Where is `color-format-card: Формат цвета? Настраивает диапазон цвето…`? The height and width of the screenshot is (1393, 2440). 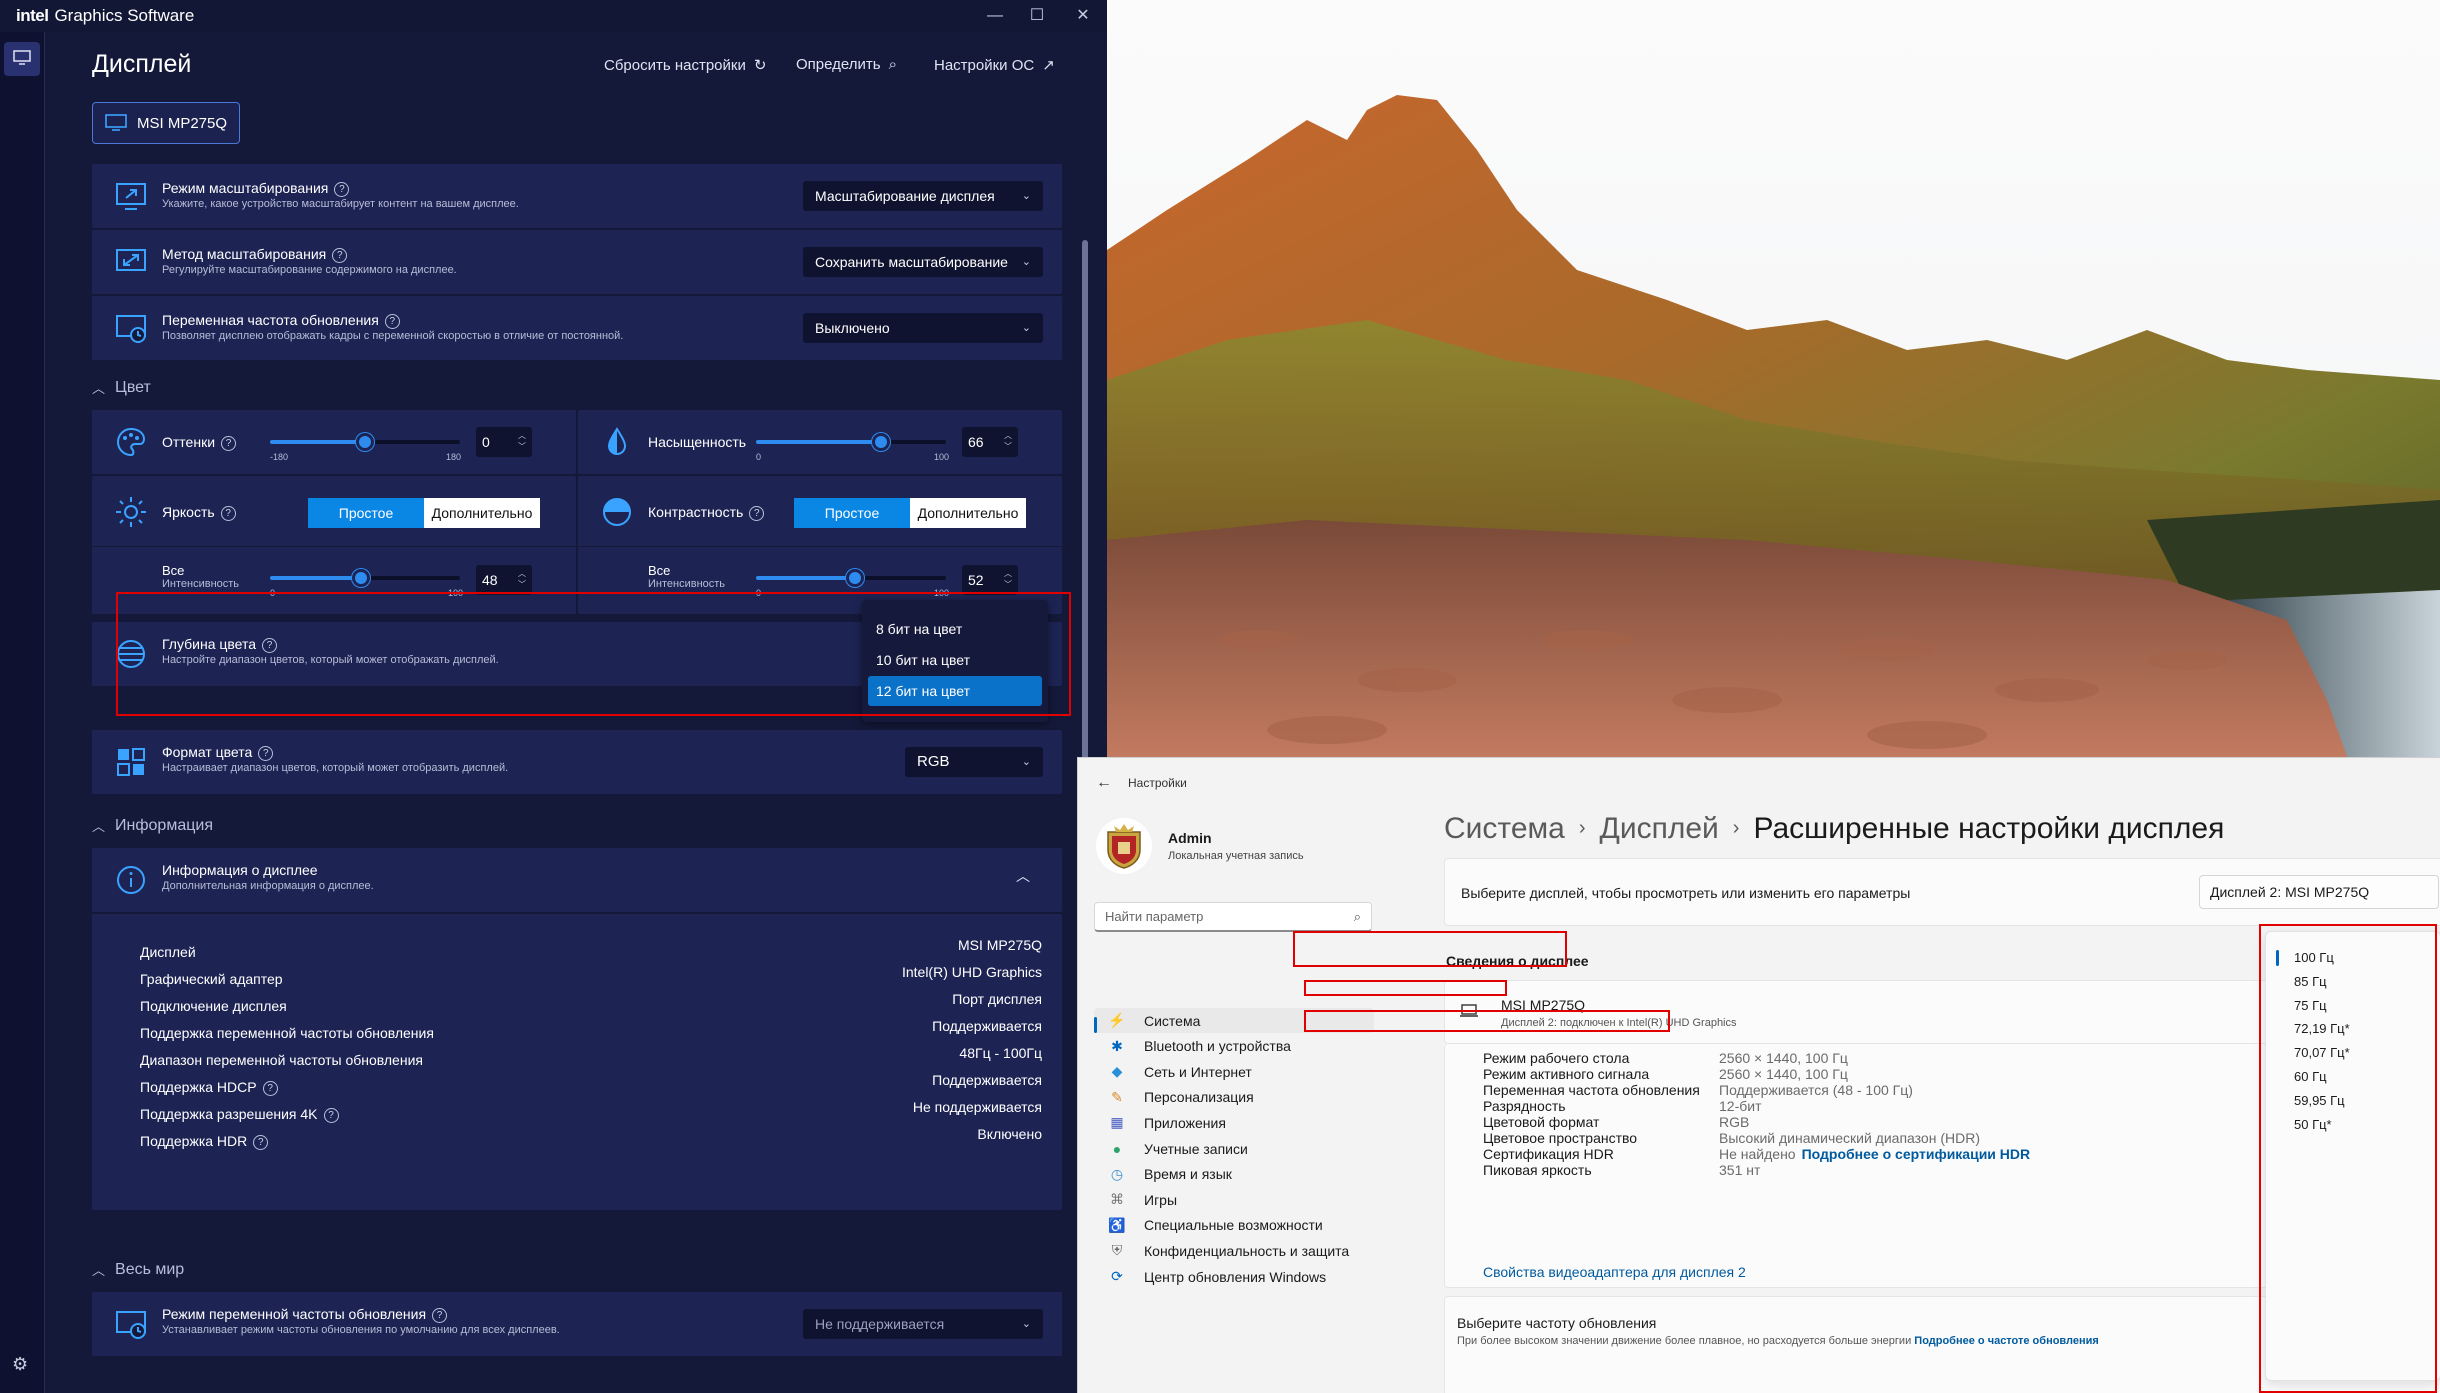
color-format-card: Формат цвета? Настраивает диапазон цвето… is located at coordinates (577, 762).